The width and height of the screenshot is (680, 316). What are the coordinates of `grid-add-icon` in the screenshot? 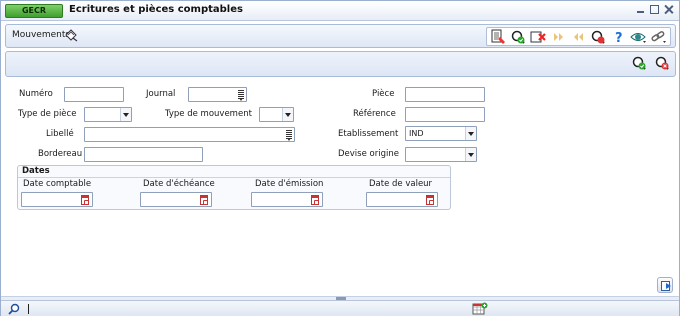 It's located at (480, 308).